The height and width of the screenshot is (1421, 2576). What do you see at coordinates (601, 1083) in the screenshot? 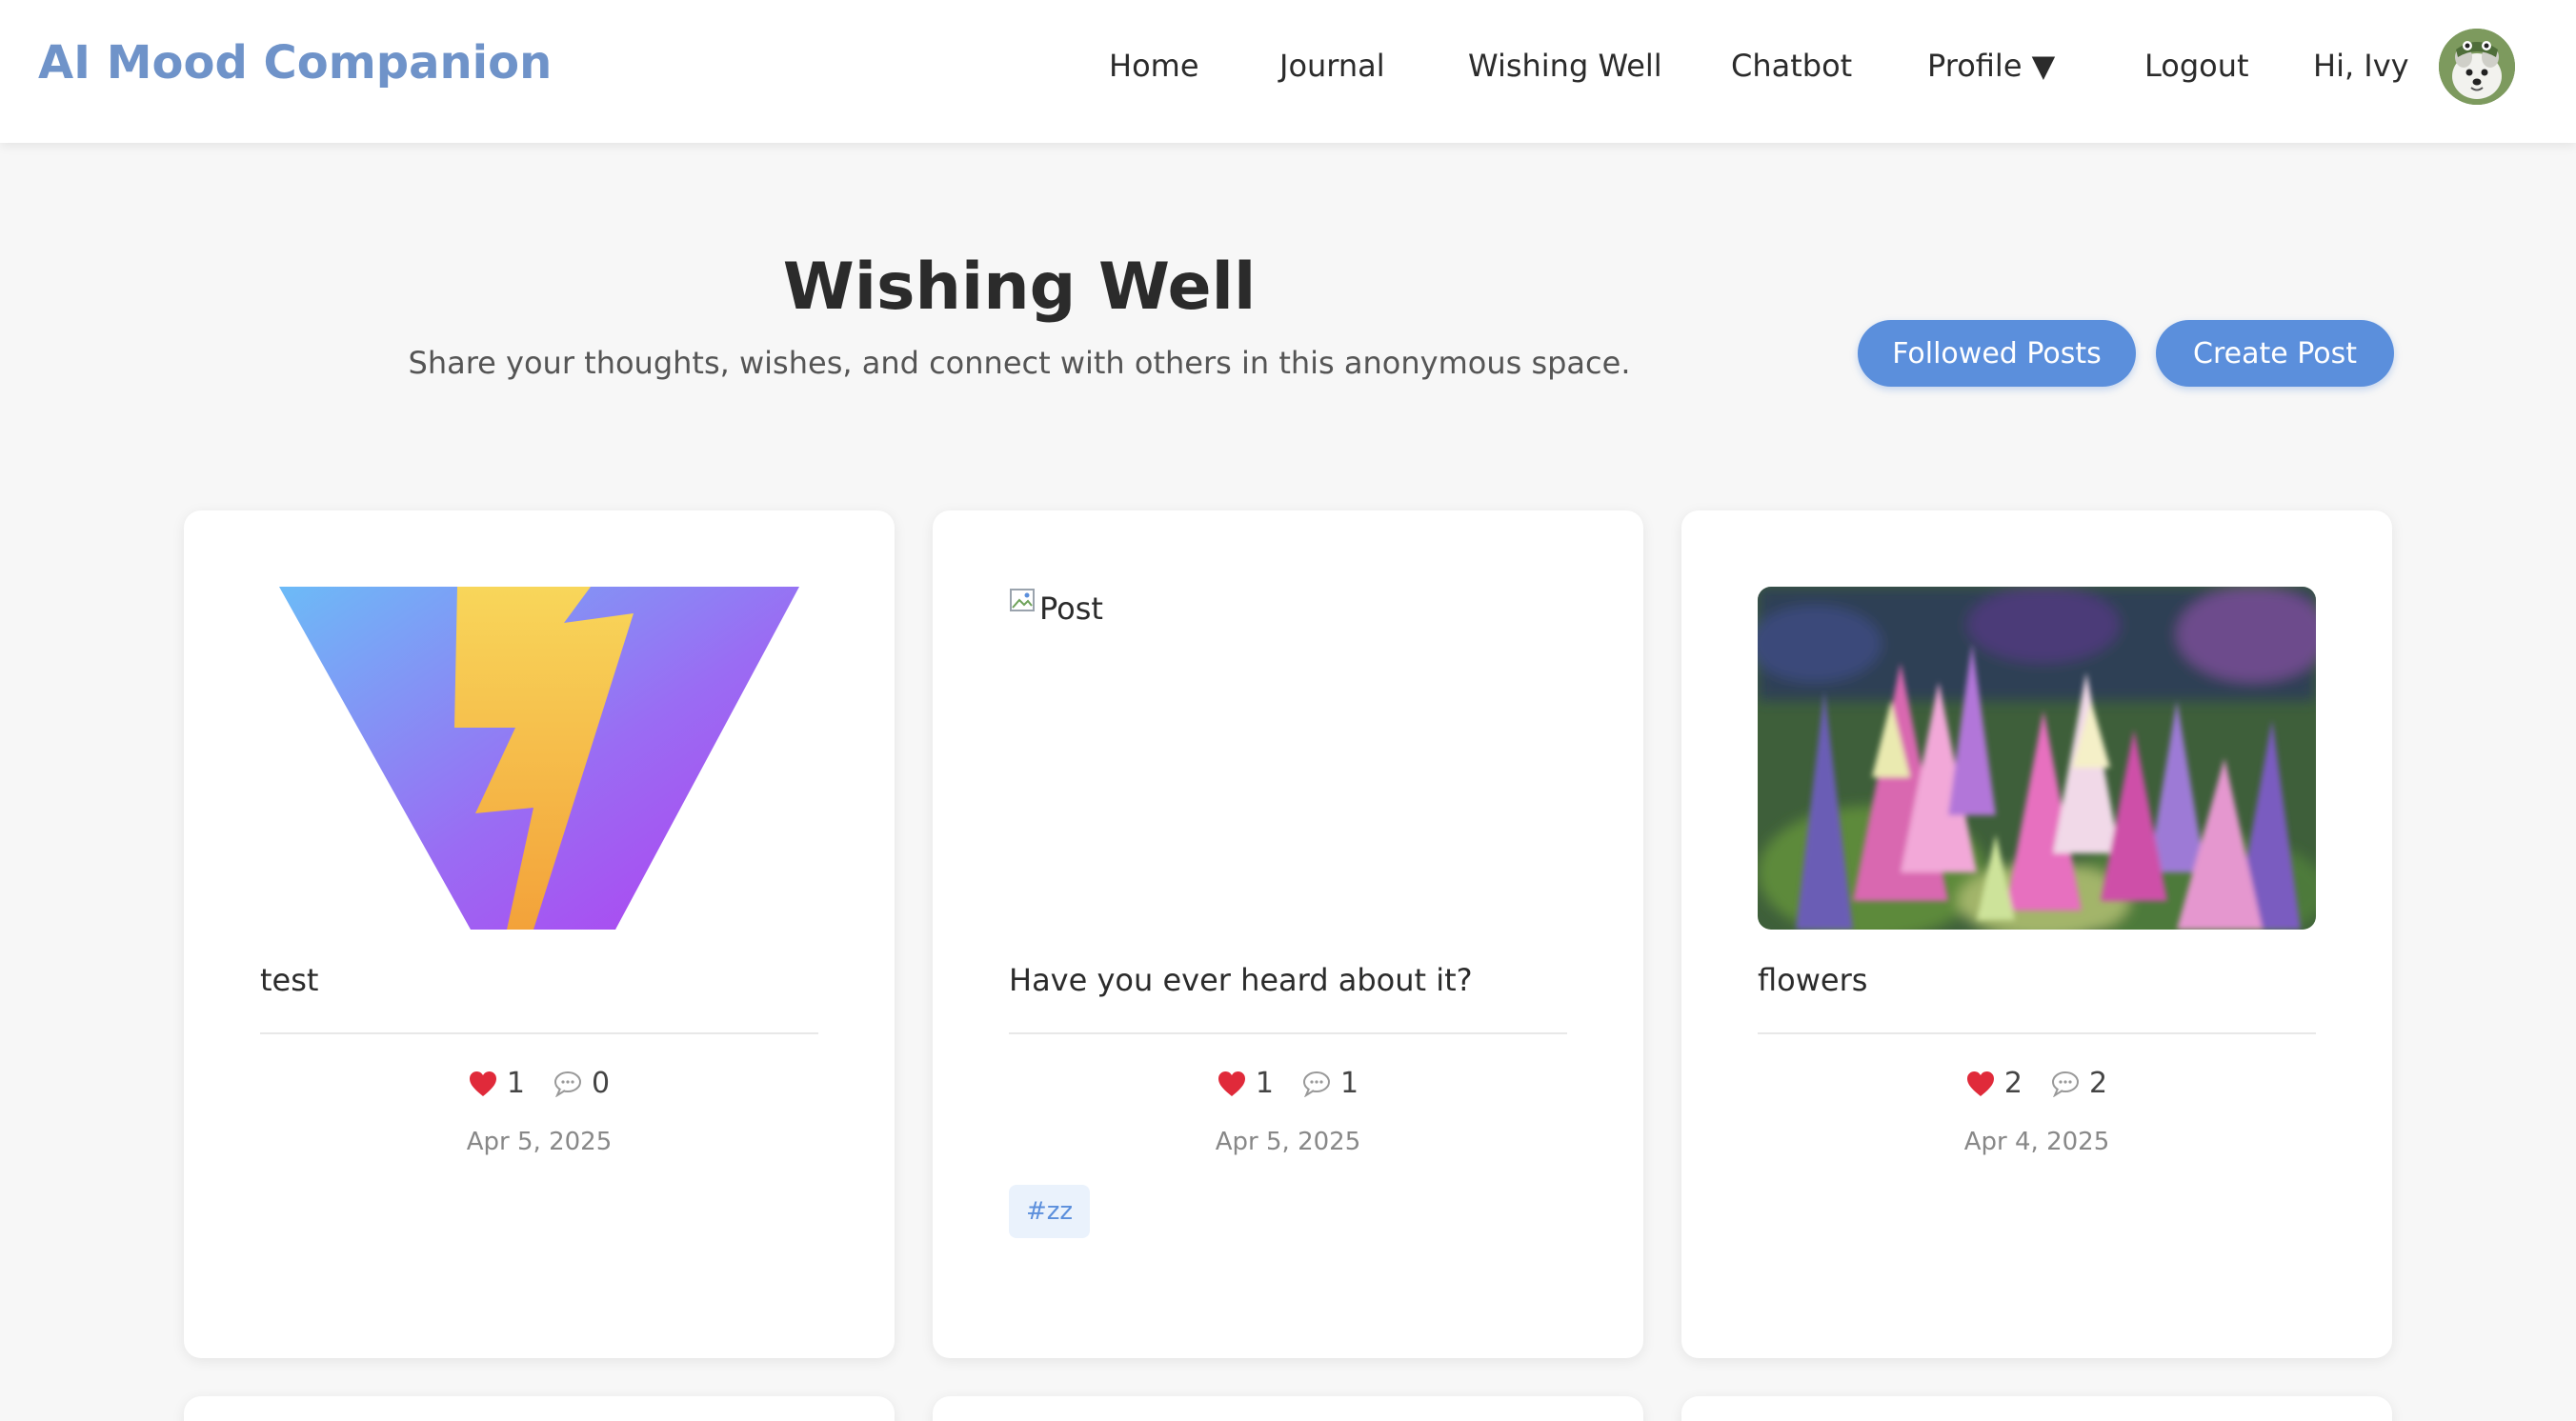
I see `comment-count: 0` at bounding box center [601, 1083].